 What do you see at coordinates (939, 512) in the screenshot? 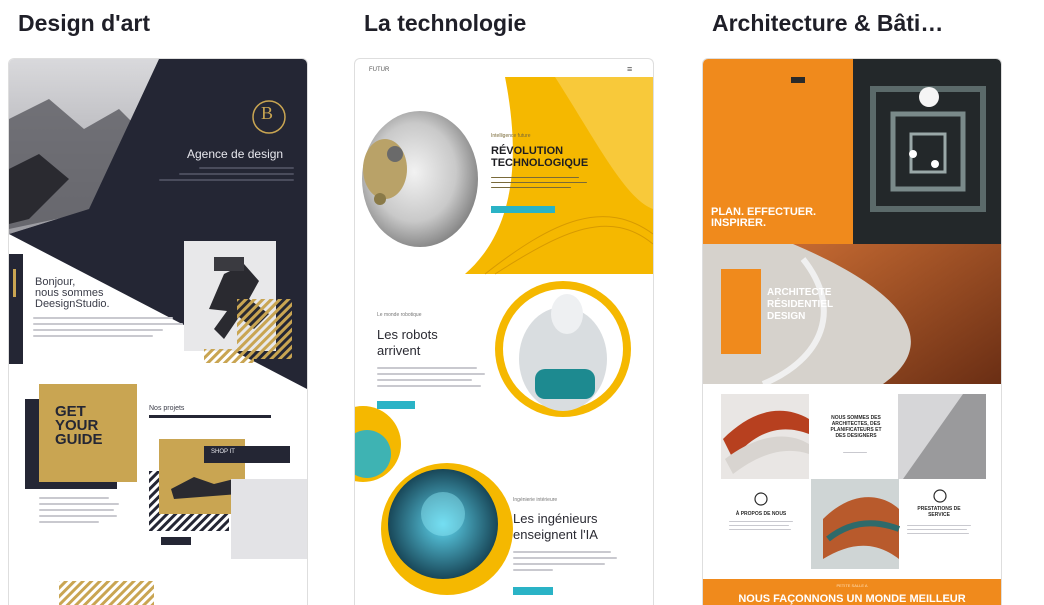
I see `services-label: PRESTATIONS DE SERVICE` at bounding box center [939, 512].